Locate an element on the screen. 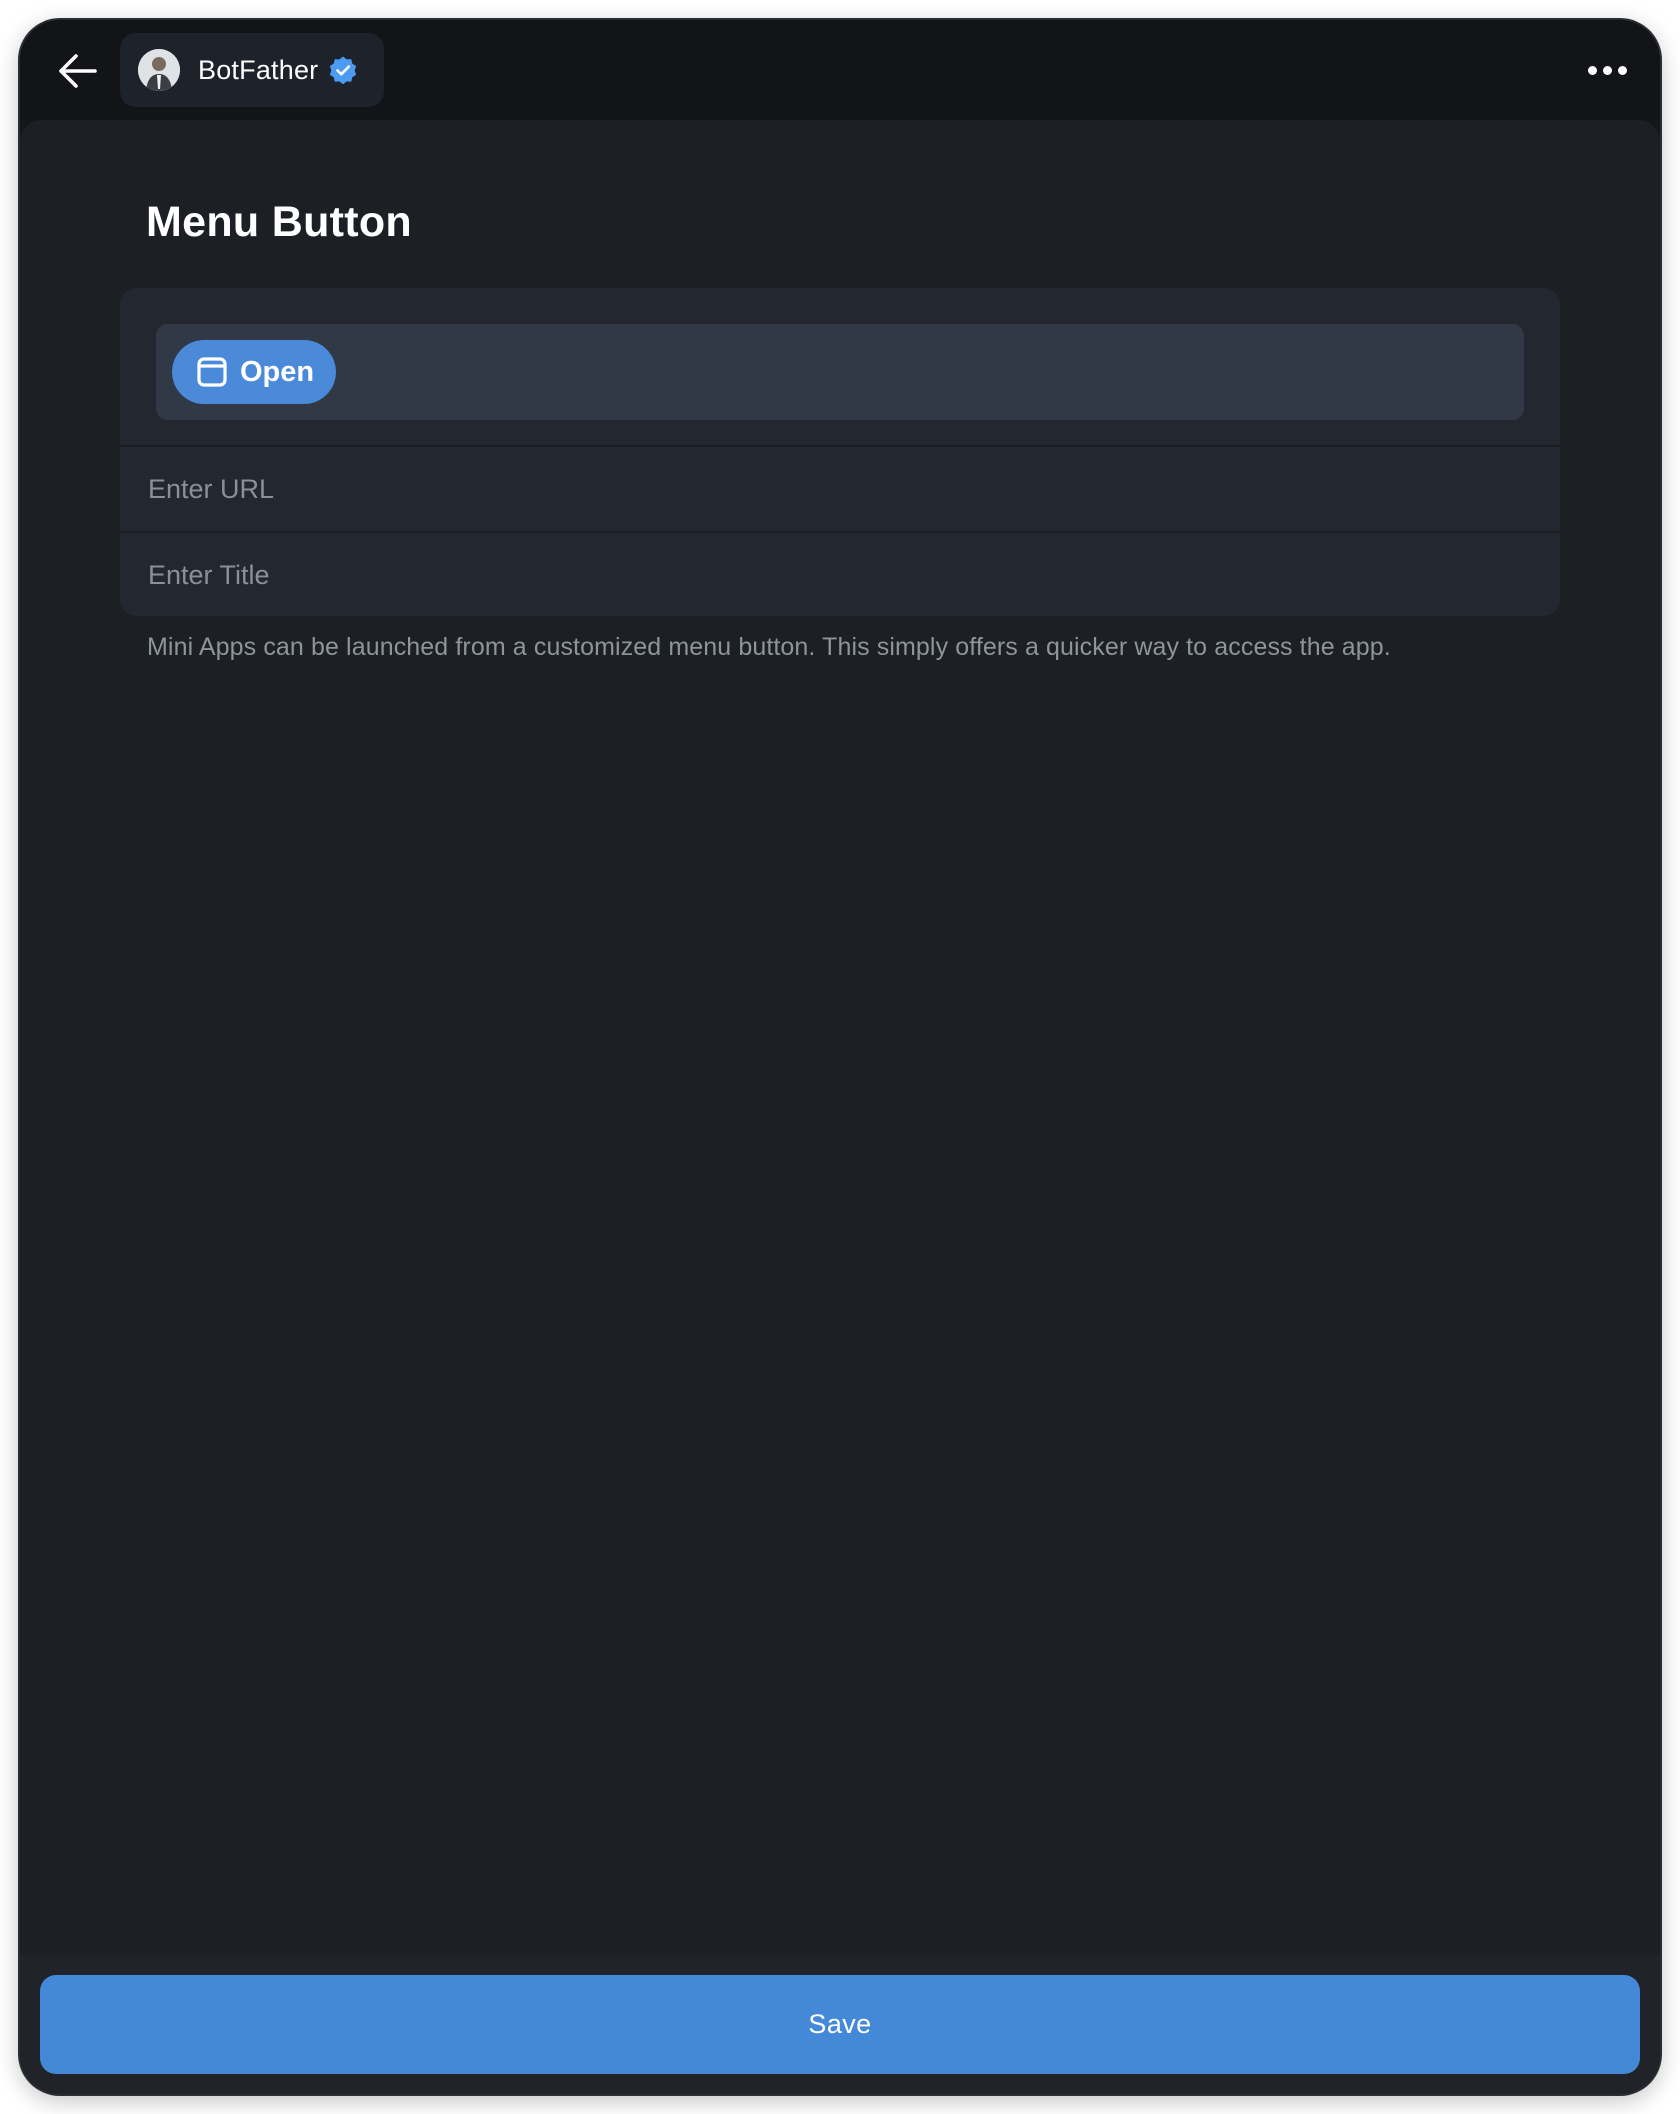  top-bar: BotFather is located at coordinates (840, 70).